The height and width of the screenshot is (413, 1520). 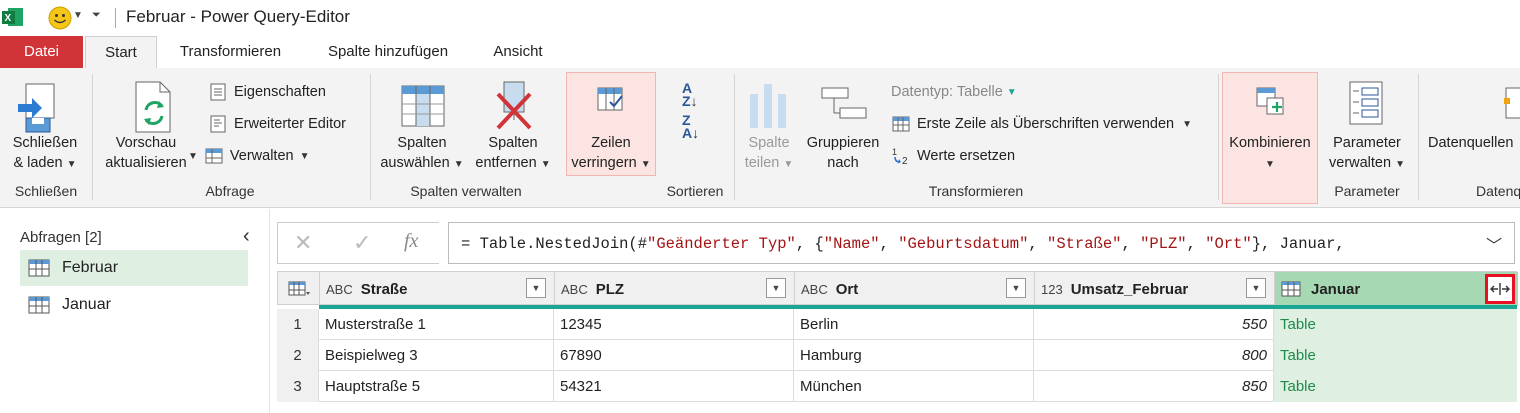 I want to click on tab-ansicht: Ansicht, so click(x=518, y=52).